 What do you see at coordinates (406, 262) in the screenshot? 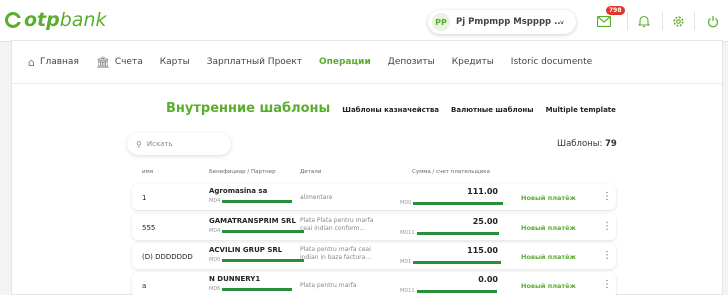
I see `account-prefix: MD1` at bounding box center [406, 262].